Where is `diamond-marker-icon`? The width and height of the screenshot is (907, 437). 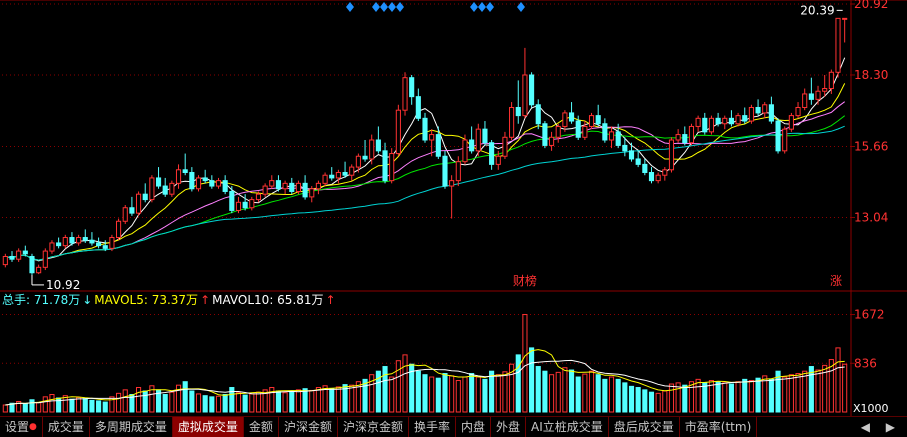 diamond-marker-icon is located at coordinates (482, 7).